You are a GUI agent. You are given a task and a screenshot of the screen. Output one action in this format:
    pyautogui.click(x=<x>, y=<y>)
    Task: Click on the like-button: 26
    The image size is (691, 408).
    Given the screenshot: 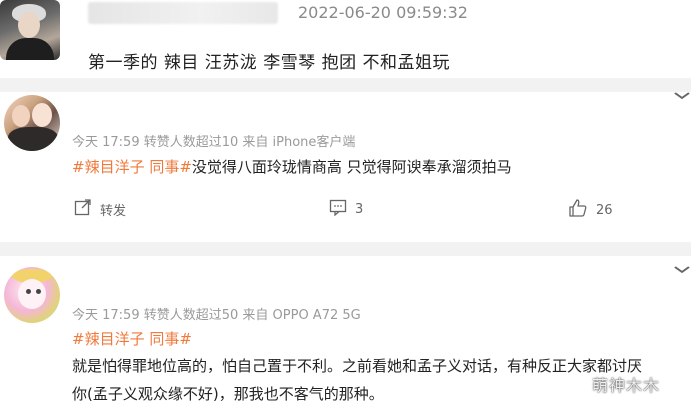 What is the action you would take?
    pyautogui.click(x=590, y=210)
    